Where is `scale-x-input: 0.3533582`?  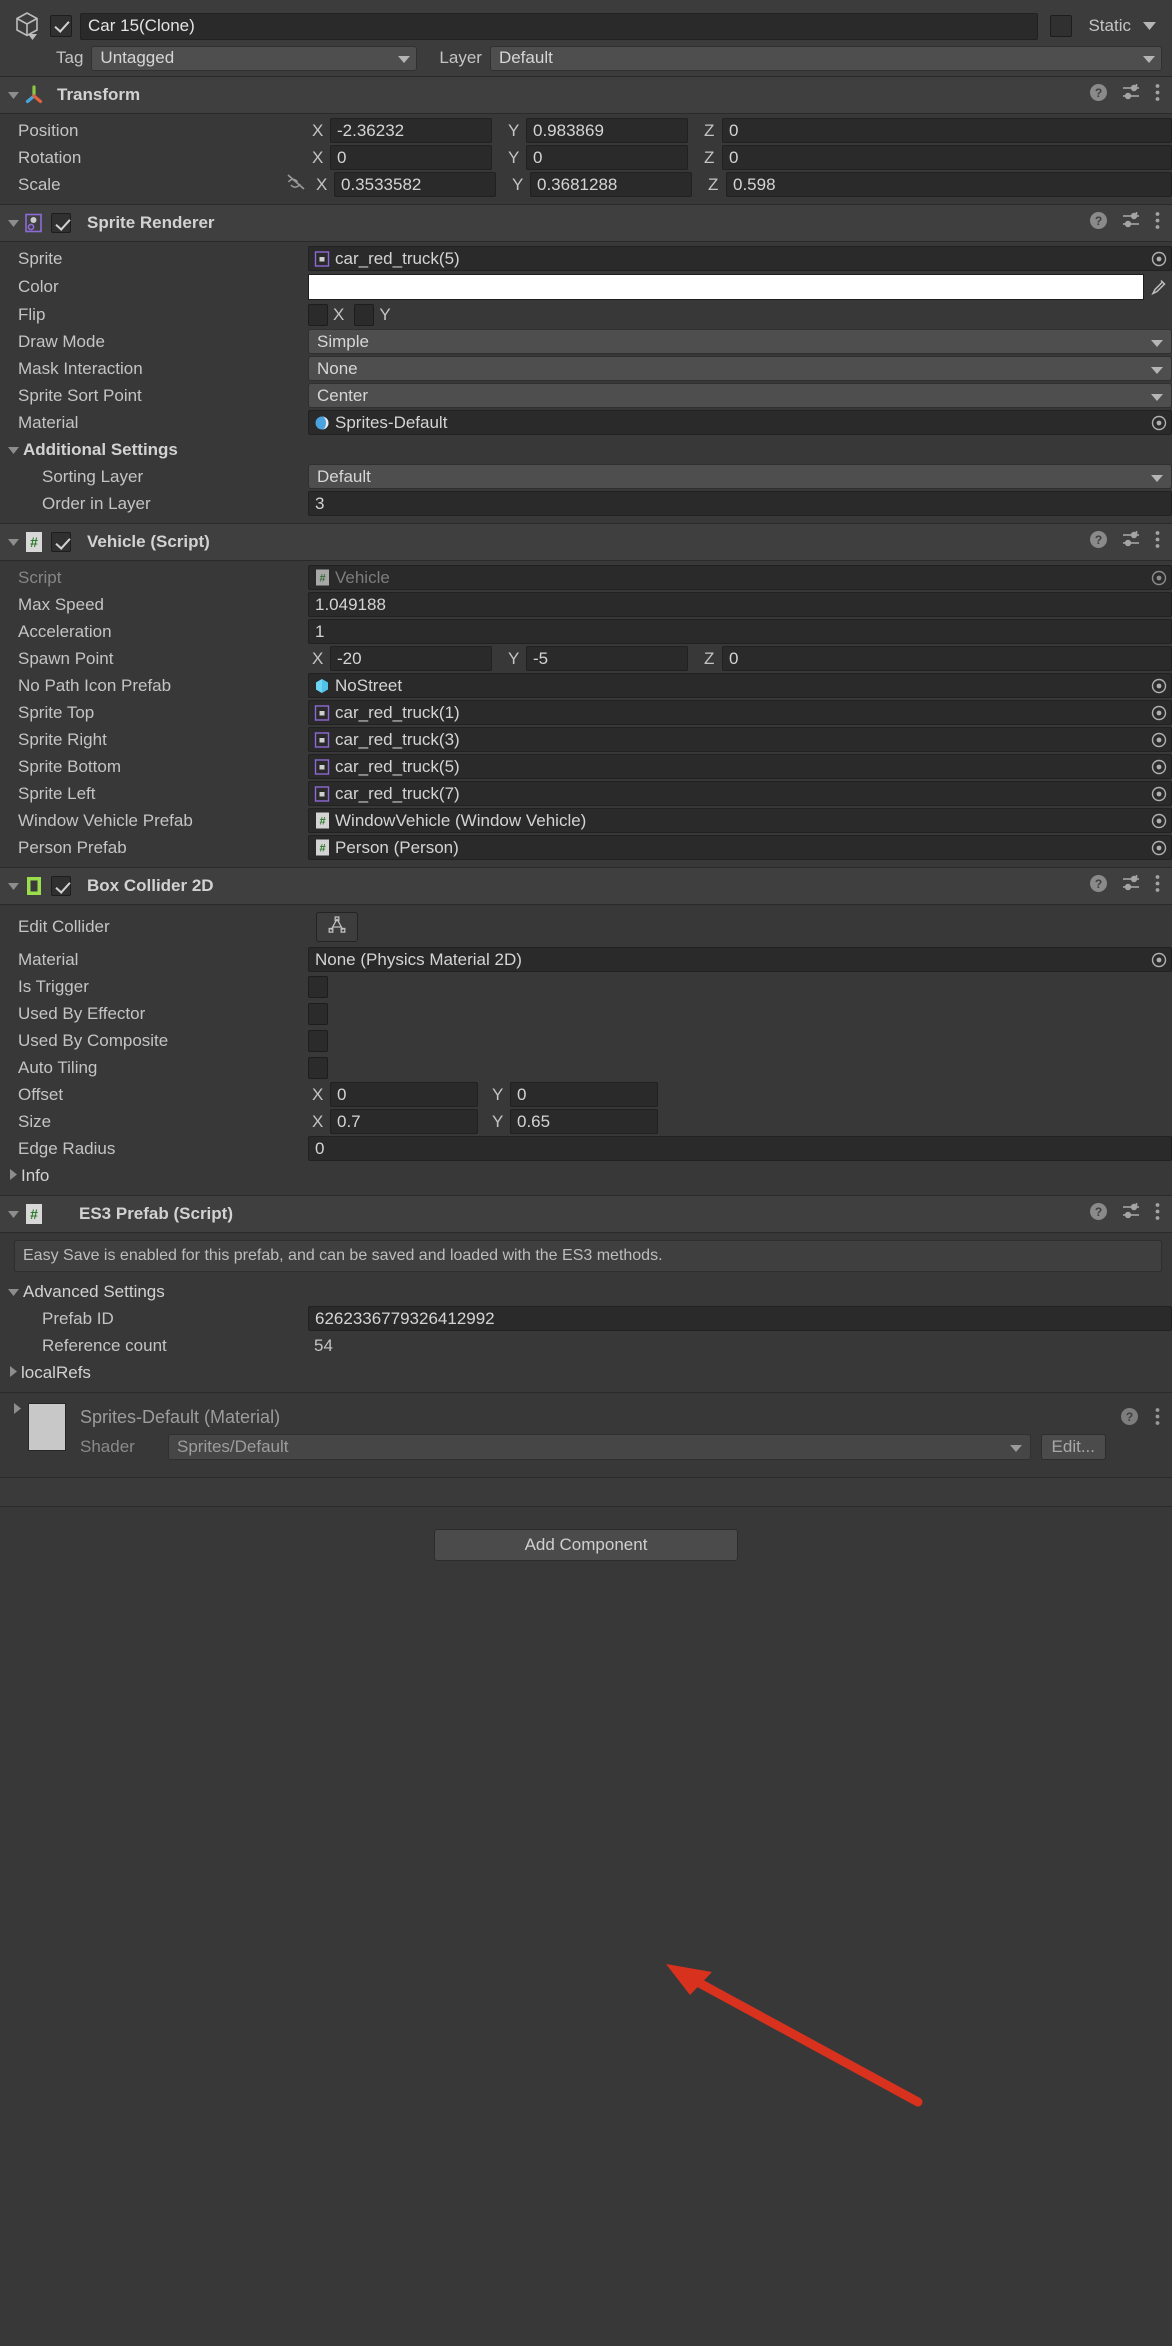 scale-x-input: 0.3533582 is located at coordinates (415, 184).